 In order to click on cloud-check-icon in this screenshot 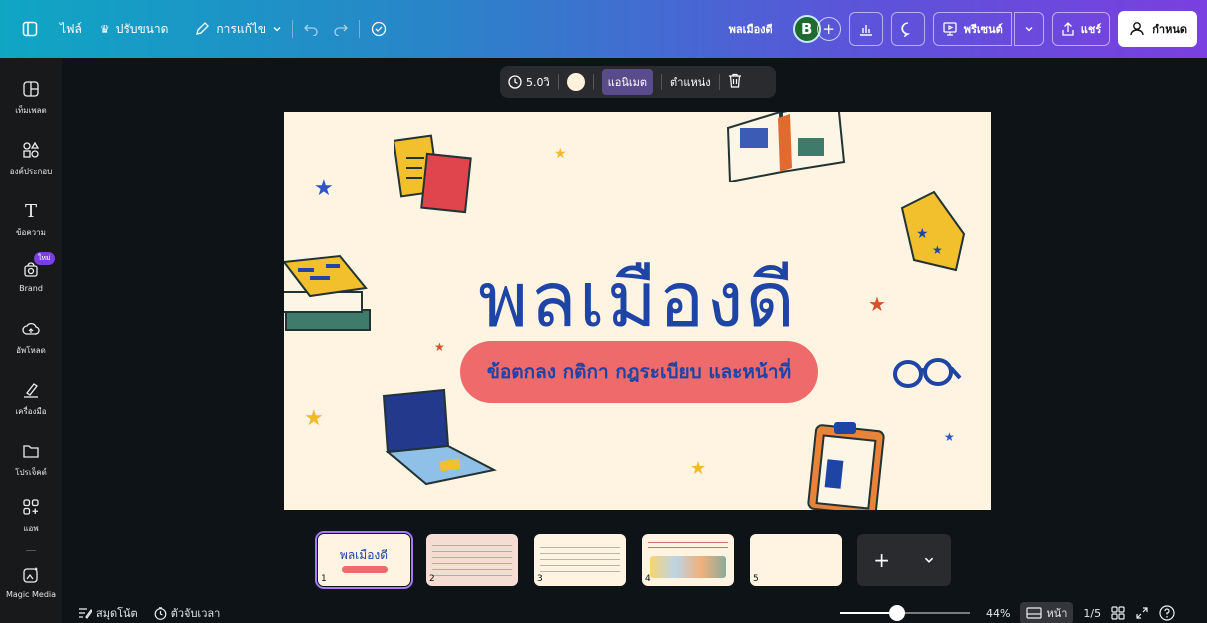, I will do `click(379, 29)`.